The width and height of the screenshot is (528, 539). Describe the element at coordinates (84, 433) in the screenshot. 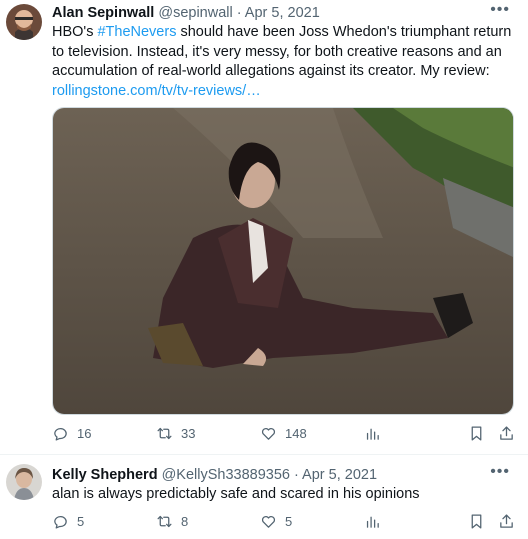

I see `reply-count: 16` at that location.